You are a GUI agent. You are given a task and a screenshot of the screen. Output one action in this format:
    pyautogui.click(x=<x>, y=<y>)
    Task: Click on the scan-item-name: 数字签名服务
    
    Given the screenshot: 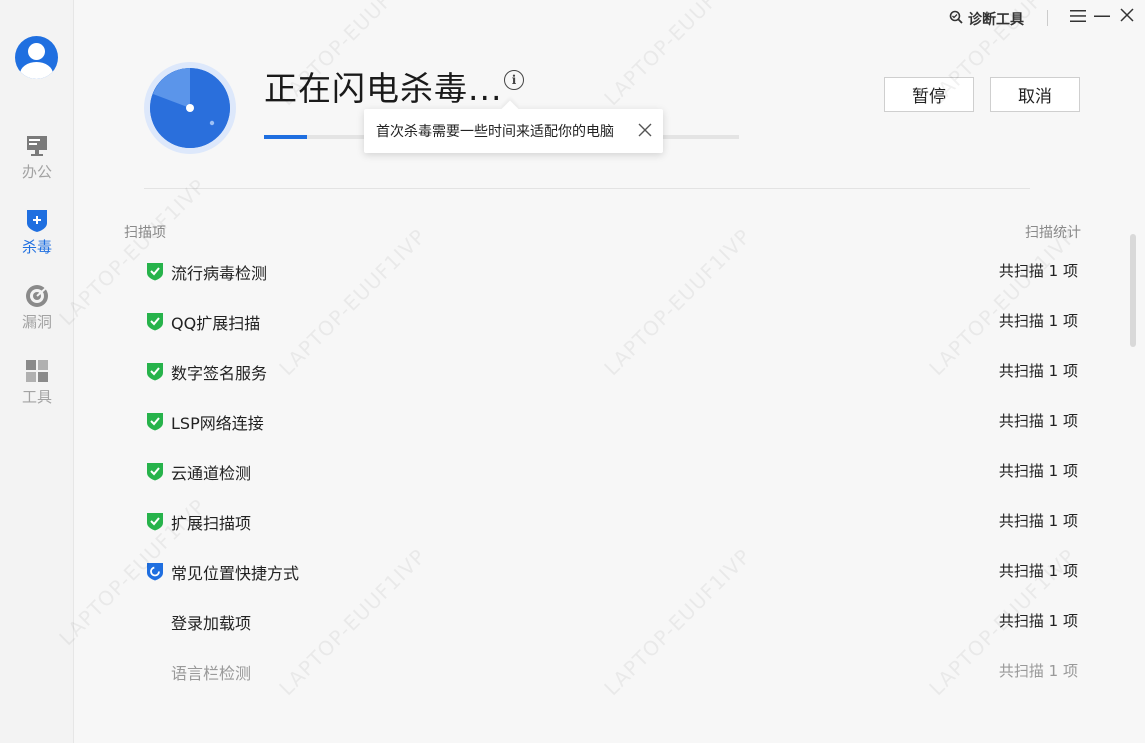 What is the action you would take?
    pyautogui.click(x=219, y=373)
    